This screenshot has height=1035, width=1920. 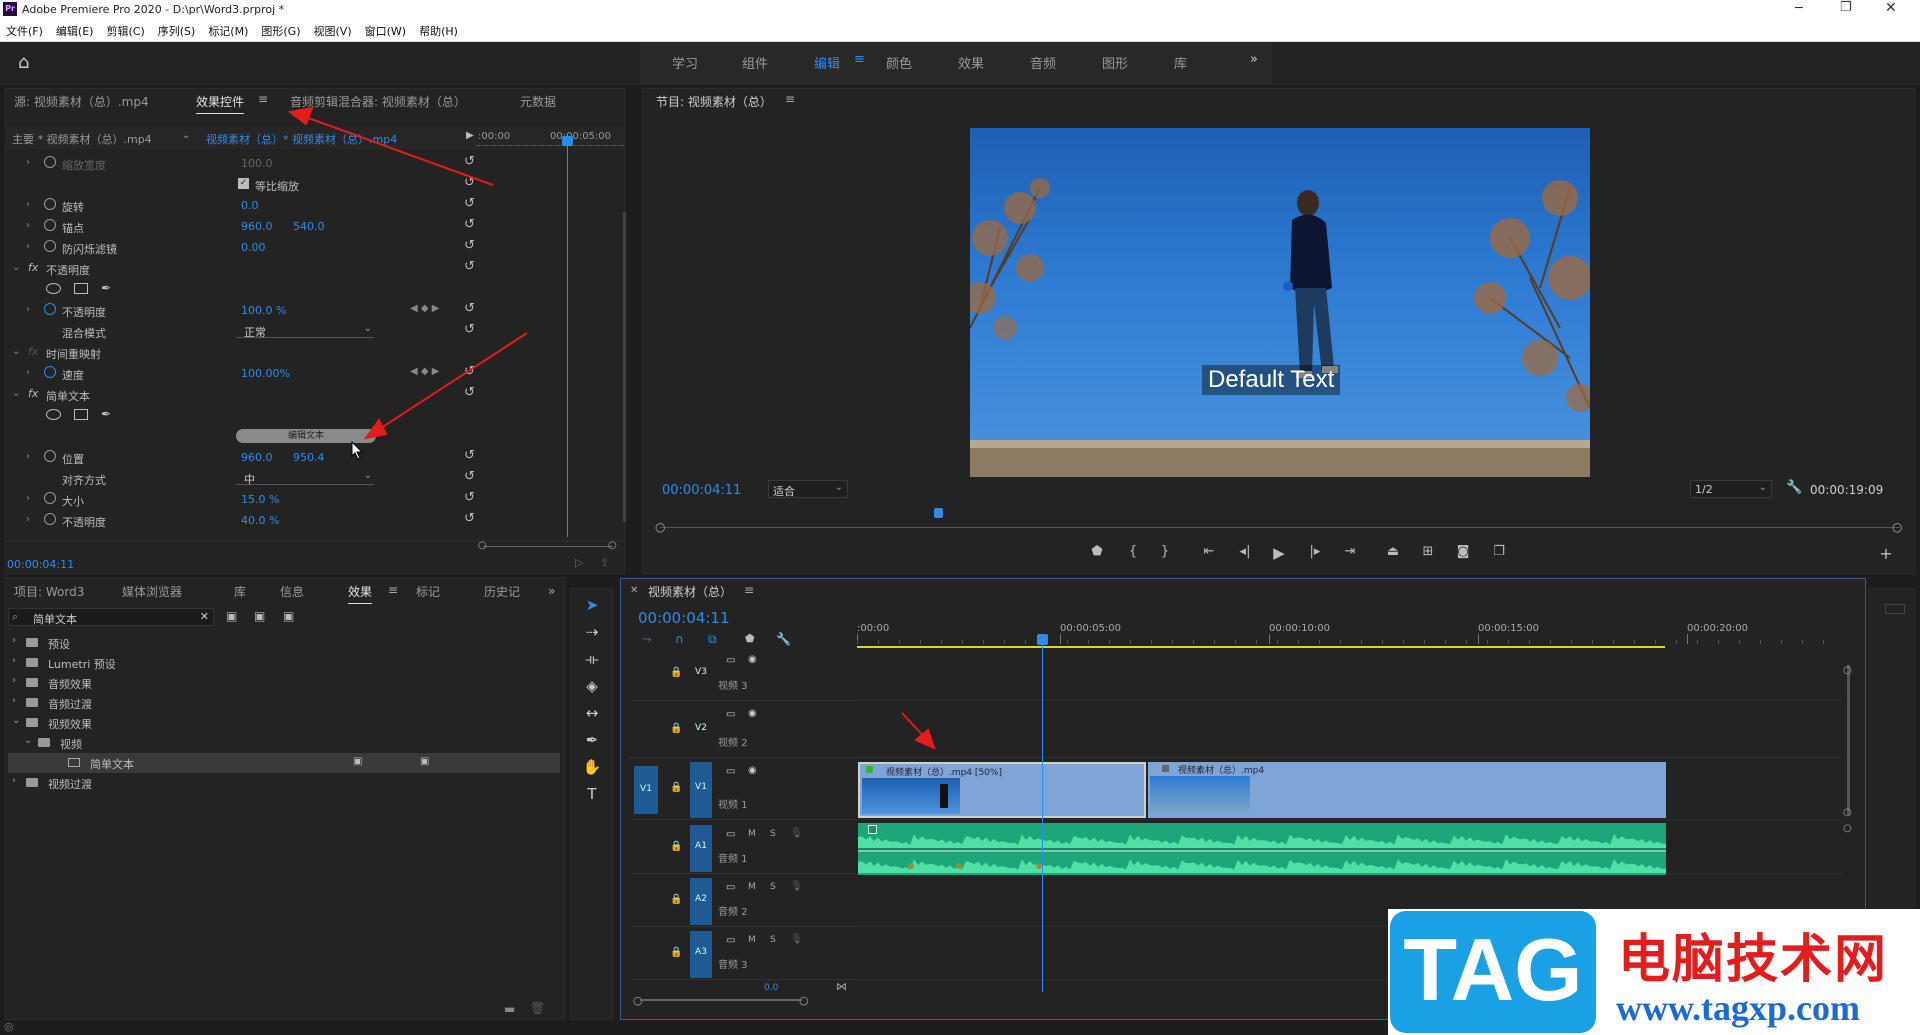 I want to click on wrench-icon: 🔧, so click(x=1794, y=487).